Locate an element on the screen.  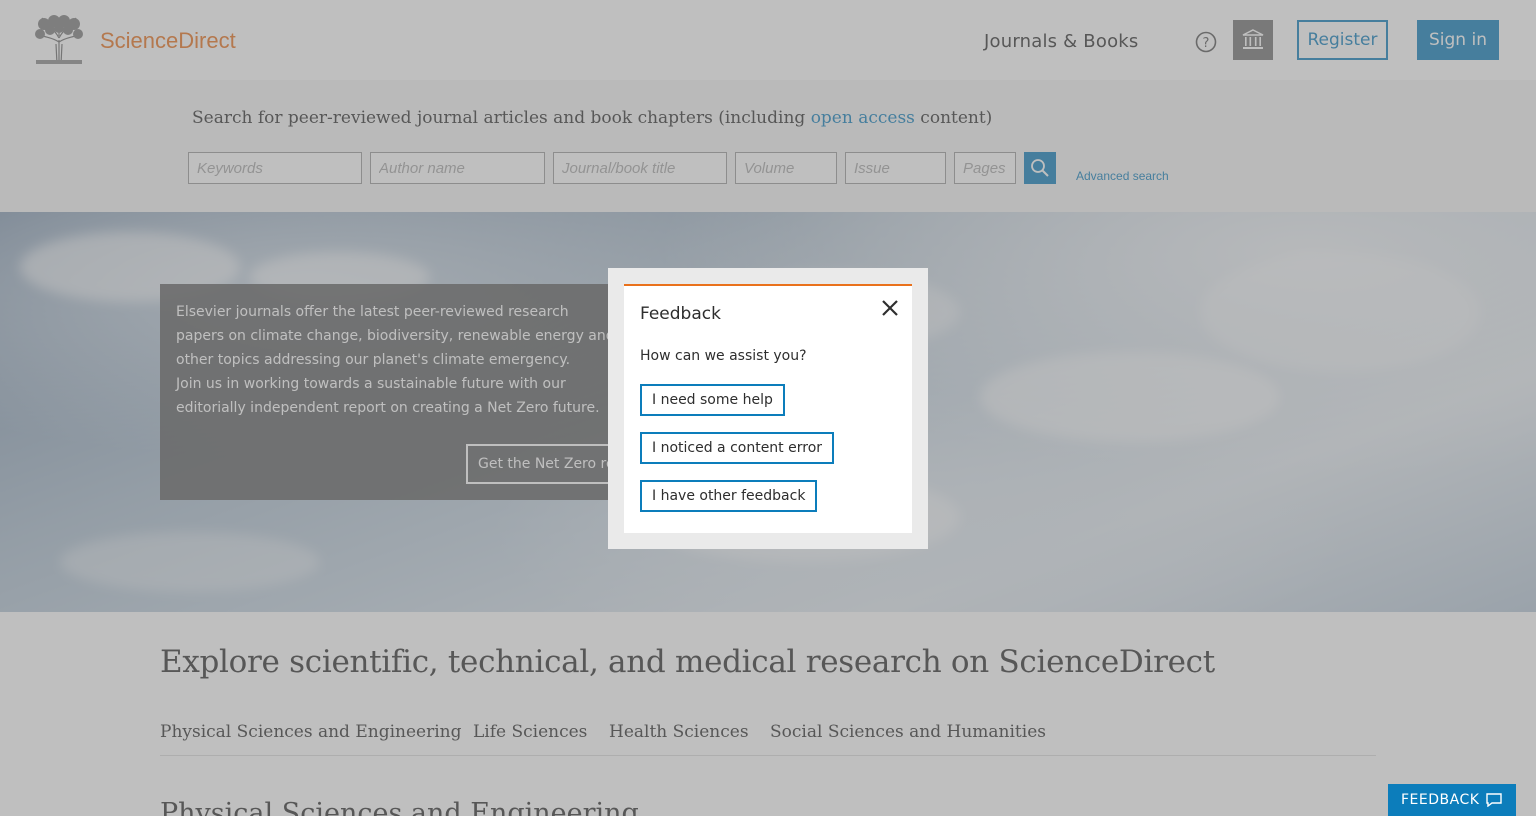
dialog-title: Feedback is located at coordinates (680, 314).